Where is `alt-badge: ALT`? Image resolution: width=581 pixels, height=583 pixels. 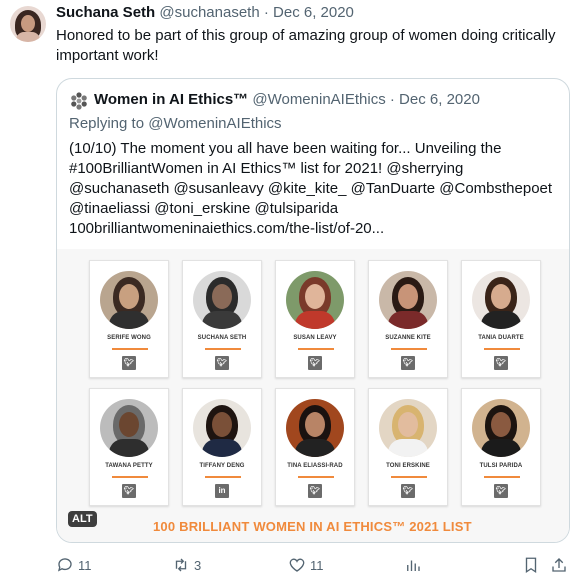
alt-badge: ALT is located at coordinates (82, 519).